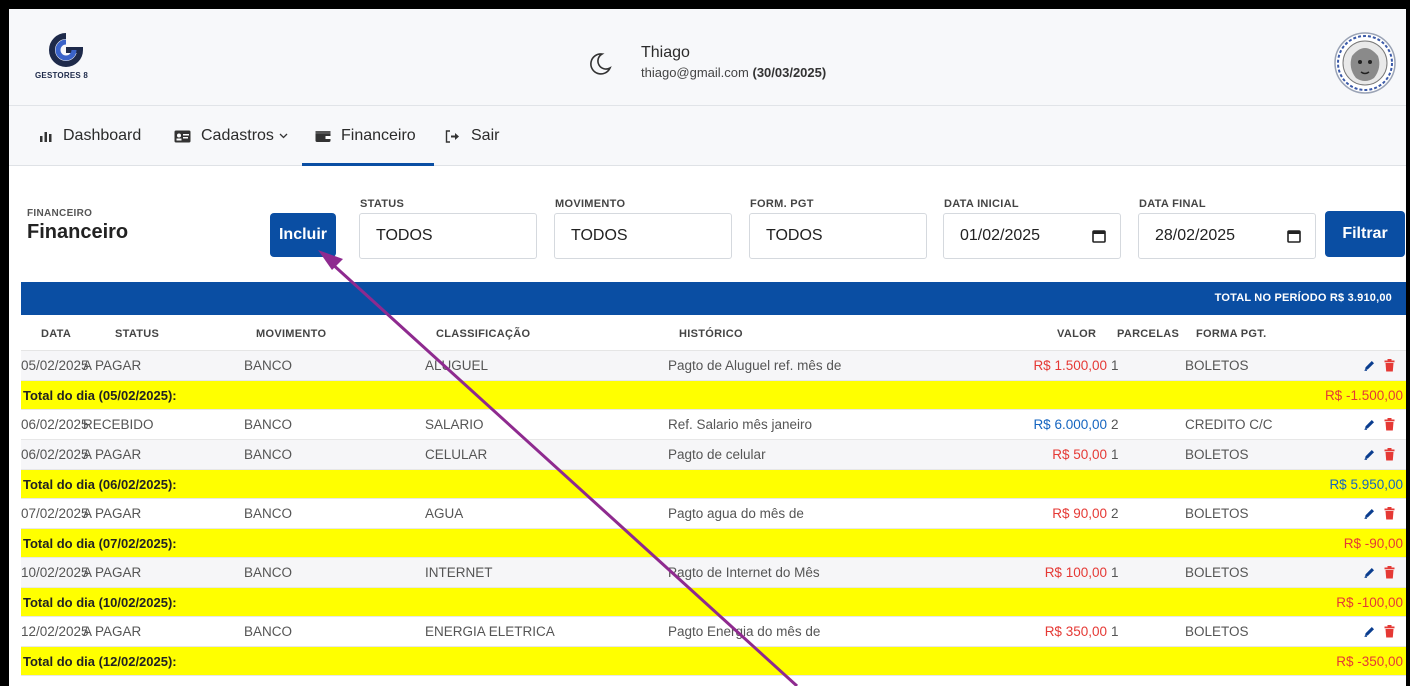  I want to click on data-inicial-value: 01/02/2025, so click(1000, 235).